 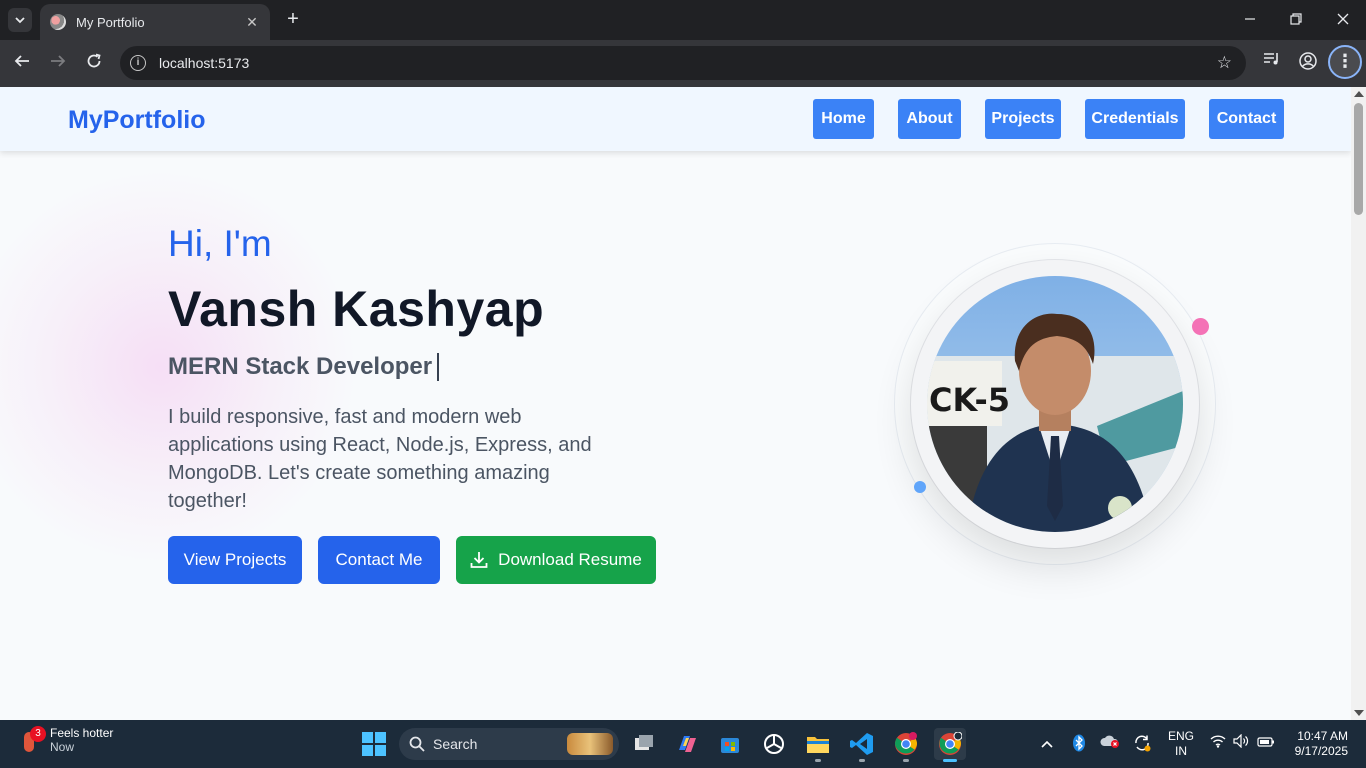 I want to click on chrome-profile-icon, so click(x=950, y=745).